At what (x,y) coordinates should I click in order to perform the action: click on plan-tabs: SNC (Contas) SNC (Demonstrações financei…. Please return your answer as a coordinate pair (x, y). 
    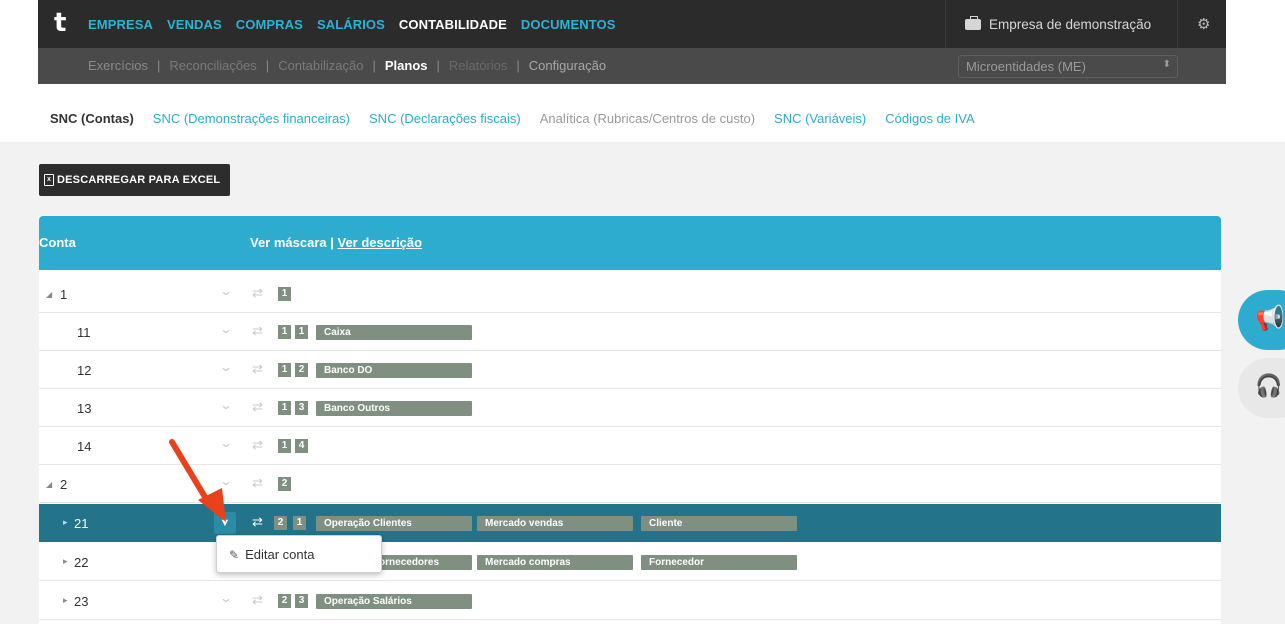
    Looking at the image, I should click on (522, 118).